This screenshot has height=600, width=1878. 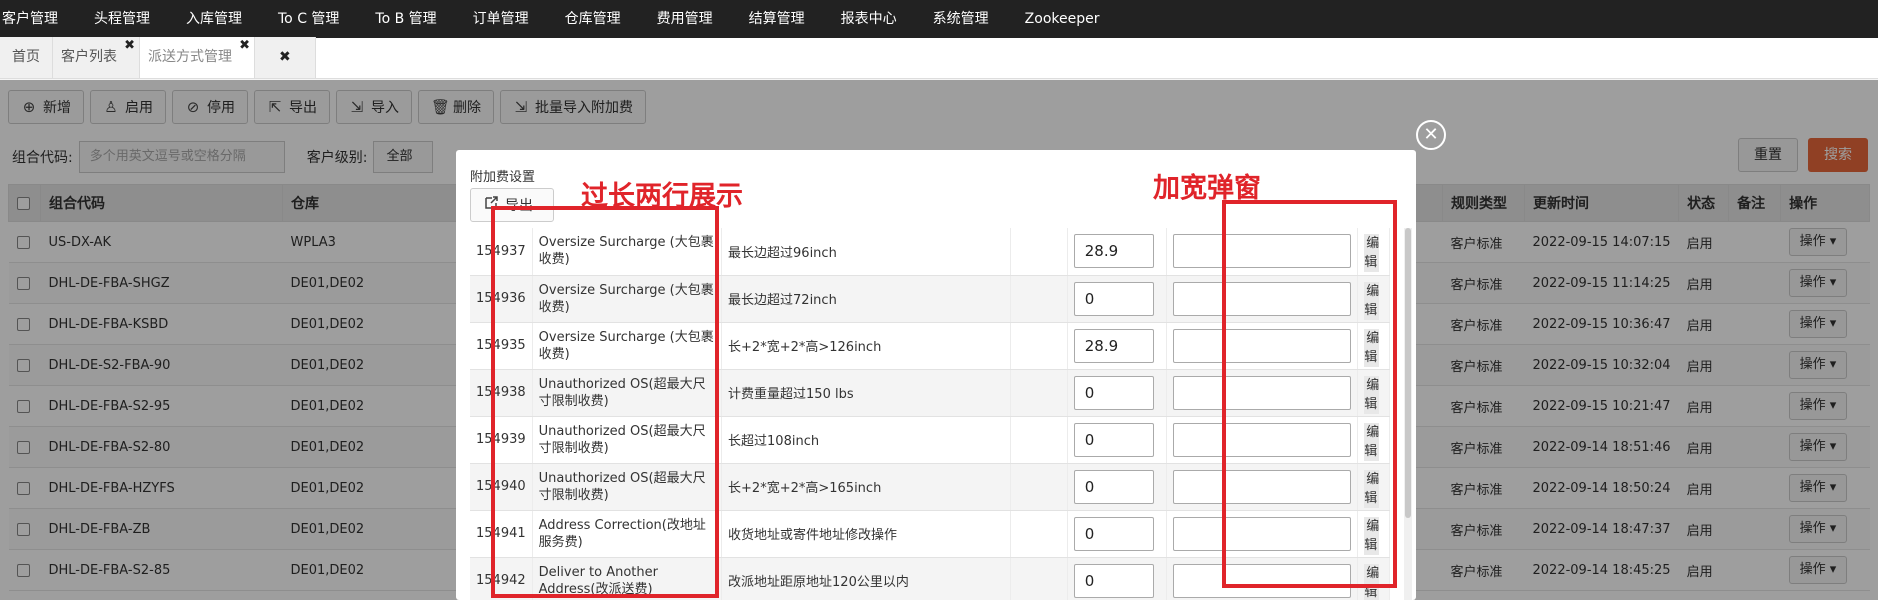 I want to click on tab-1: 客户列表 ✖, so click(x=96, y=57).